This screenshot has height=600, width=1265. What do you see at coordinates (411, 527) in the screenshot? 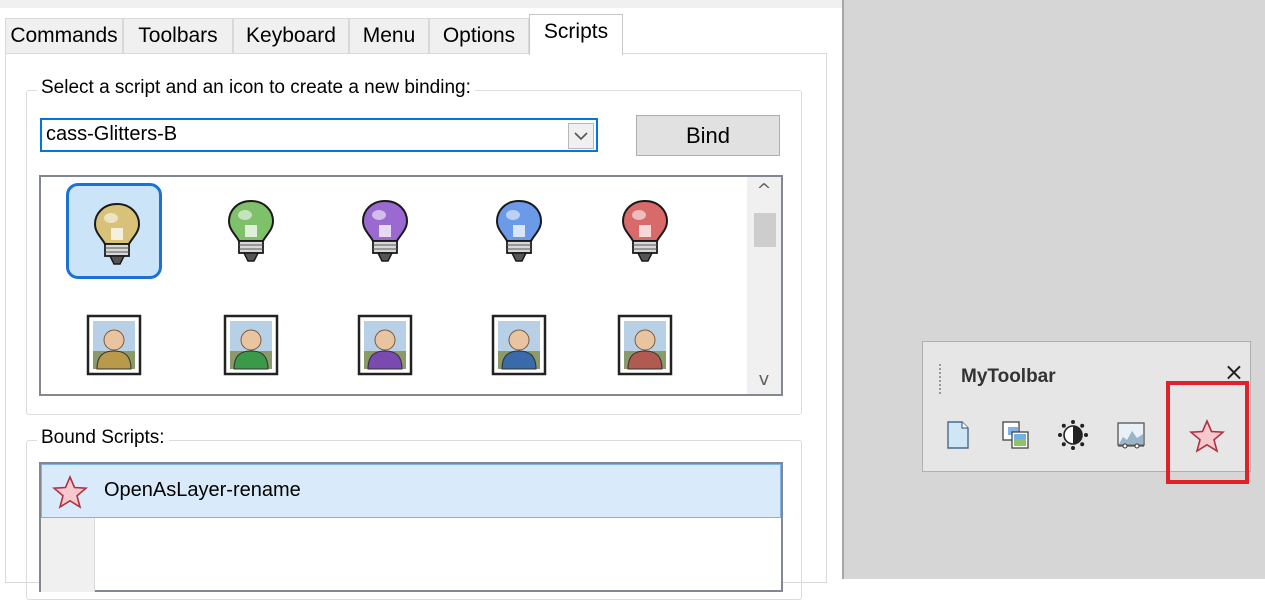
I see `bound-scripts-list: OpenAsLayer-rename` at bounding box center [411, 527].